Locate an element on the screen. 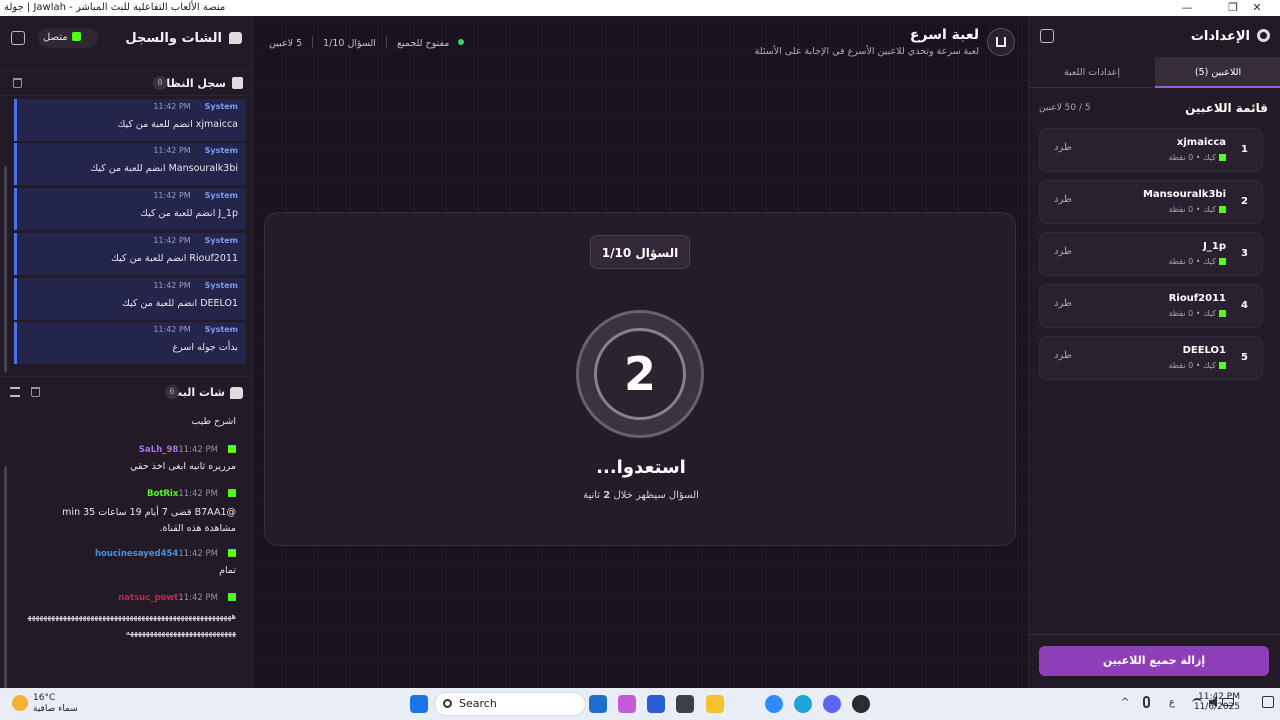 The width and height of the screenshot is (1280, 720). player-rank: 3 is located at coordinates (1244, 253).